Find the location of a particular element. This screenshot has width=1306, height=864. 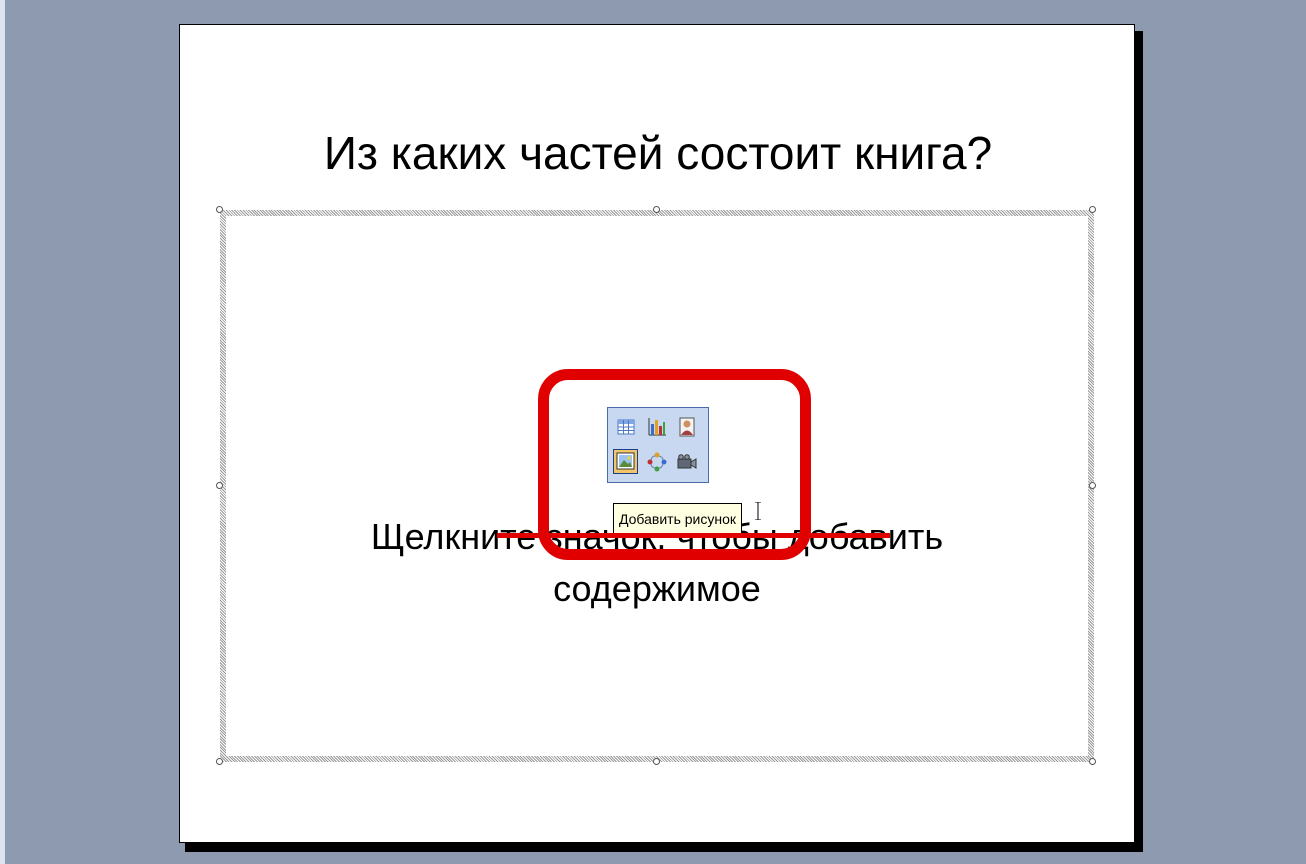

resize-handle-top-right is located at coordinates (1092, 209).